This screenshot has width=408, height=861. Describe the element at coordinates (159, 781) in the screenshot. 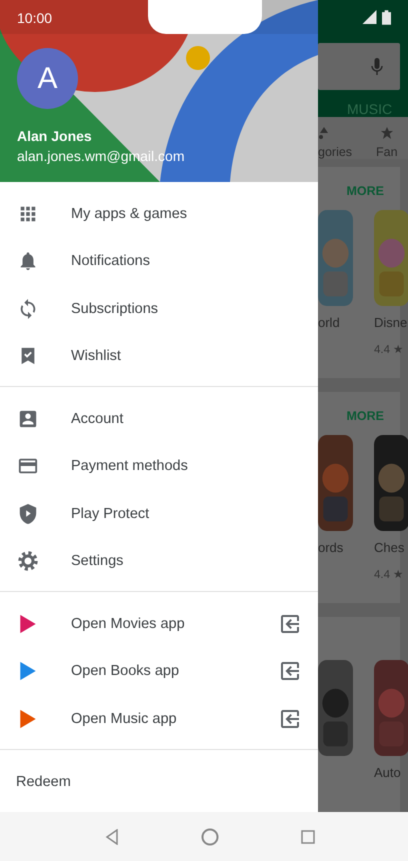

I see `menu-item: Redeem` at that location.